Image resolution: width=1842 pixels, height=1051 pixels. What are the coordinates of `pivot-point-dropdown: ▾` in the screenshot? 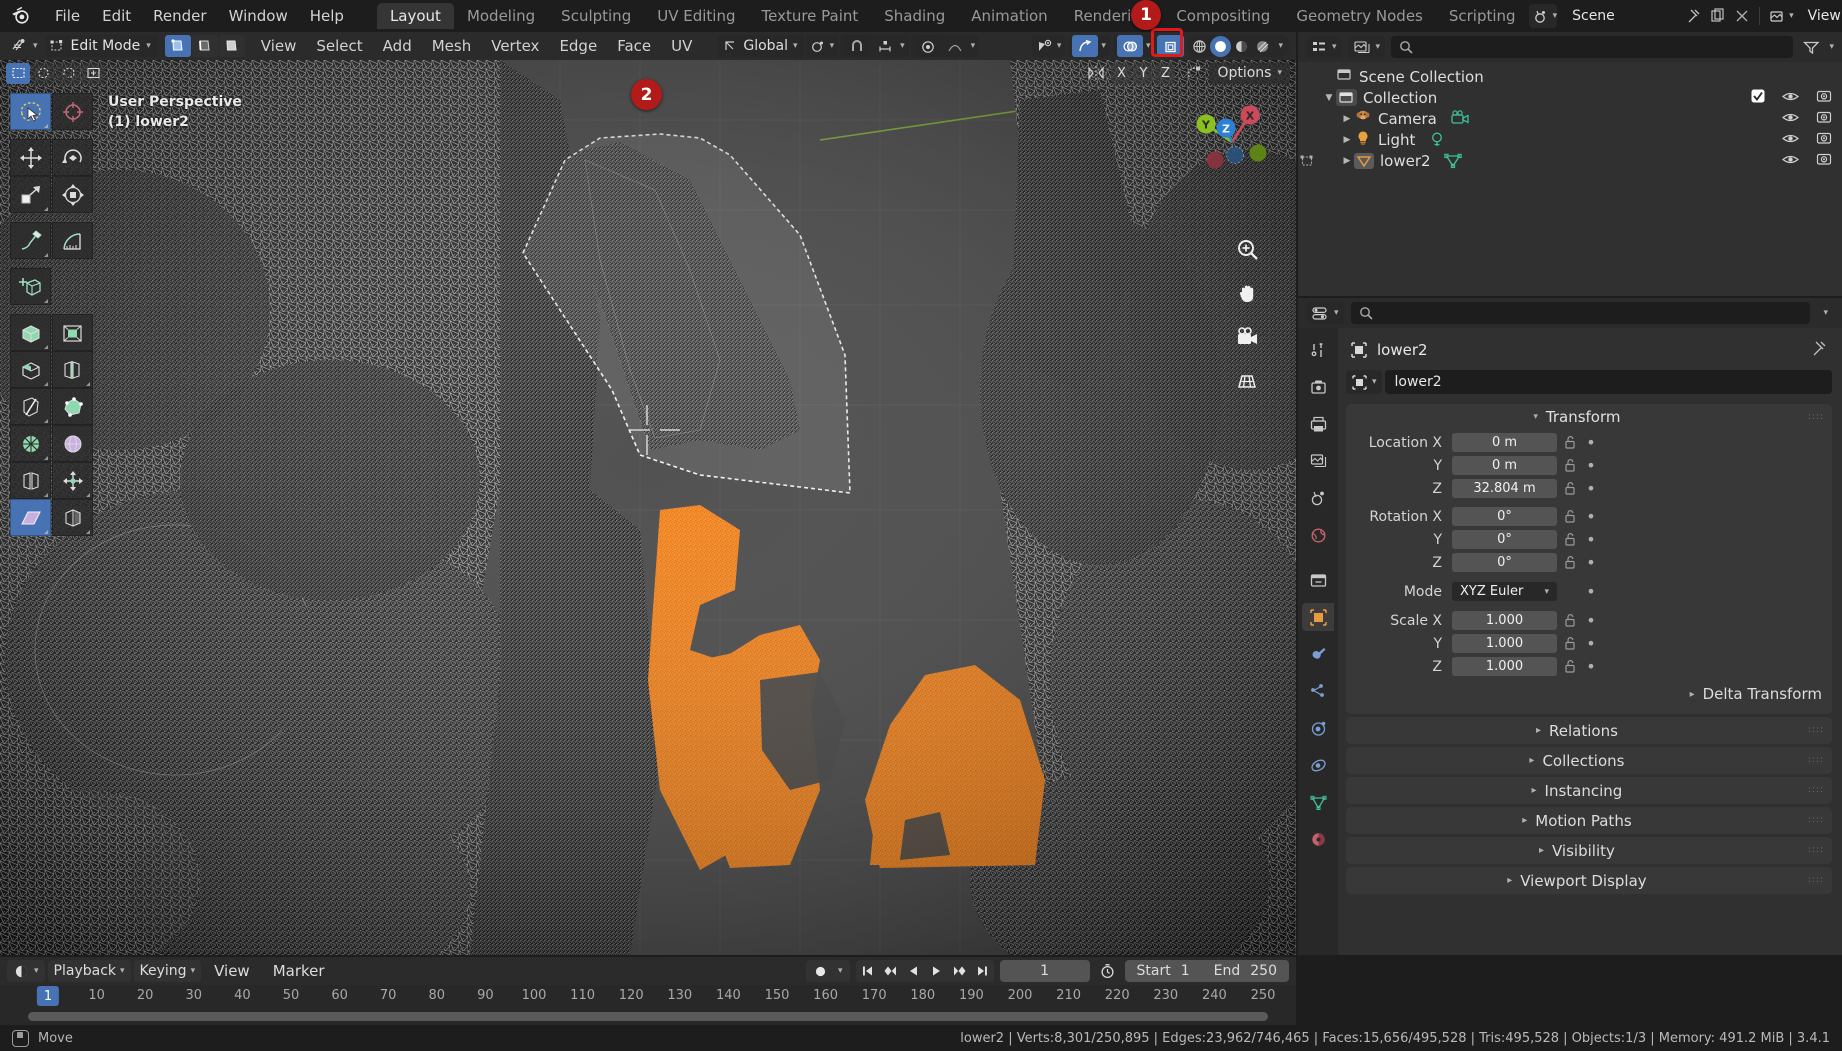 It's located at (822, 46).